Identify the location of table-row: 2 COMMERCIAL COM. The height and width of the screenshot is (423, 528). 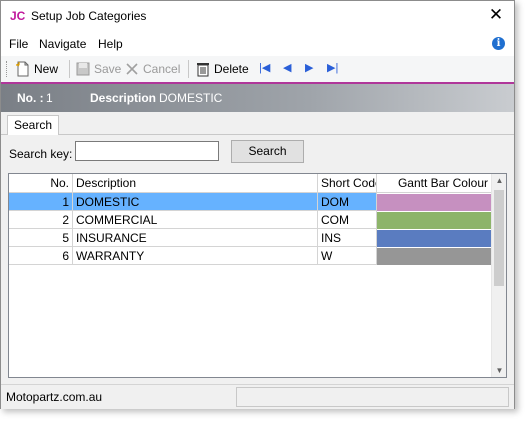
(250, 220).